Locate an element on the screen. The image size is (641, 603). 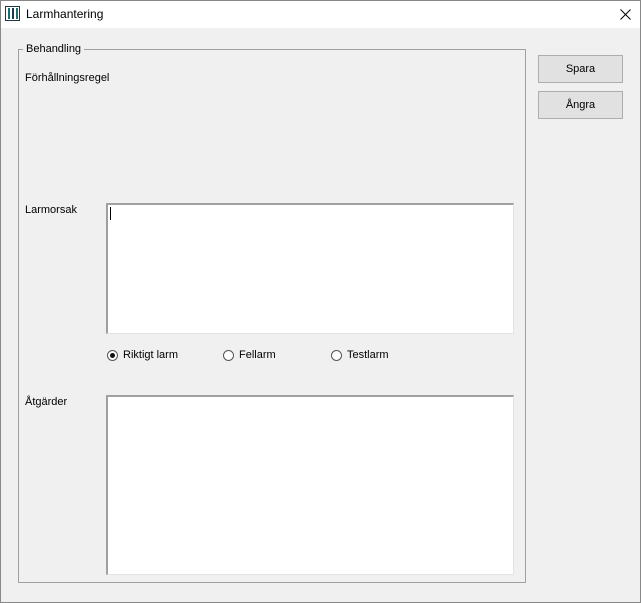
radio-label: Testlarm is located at coordinates (368, 355).